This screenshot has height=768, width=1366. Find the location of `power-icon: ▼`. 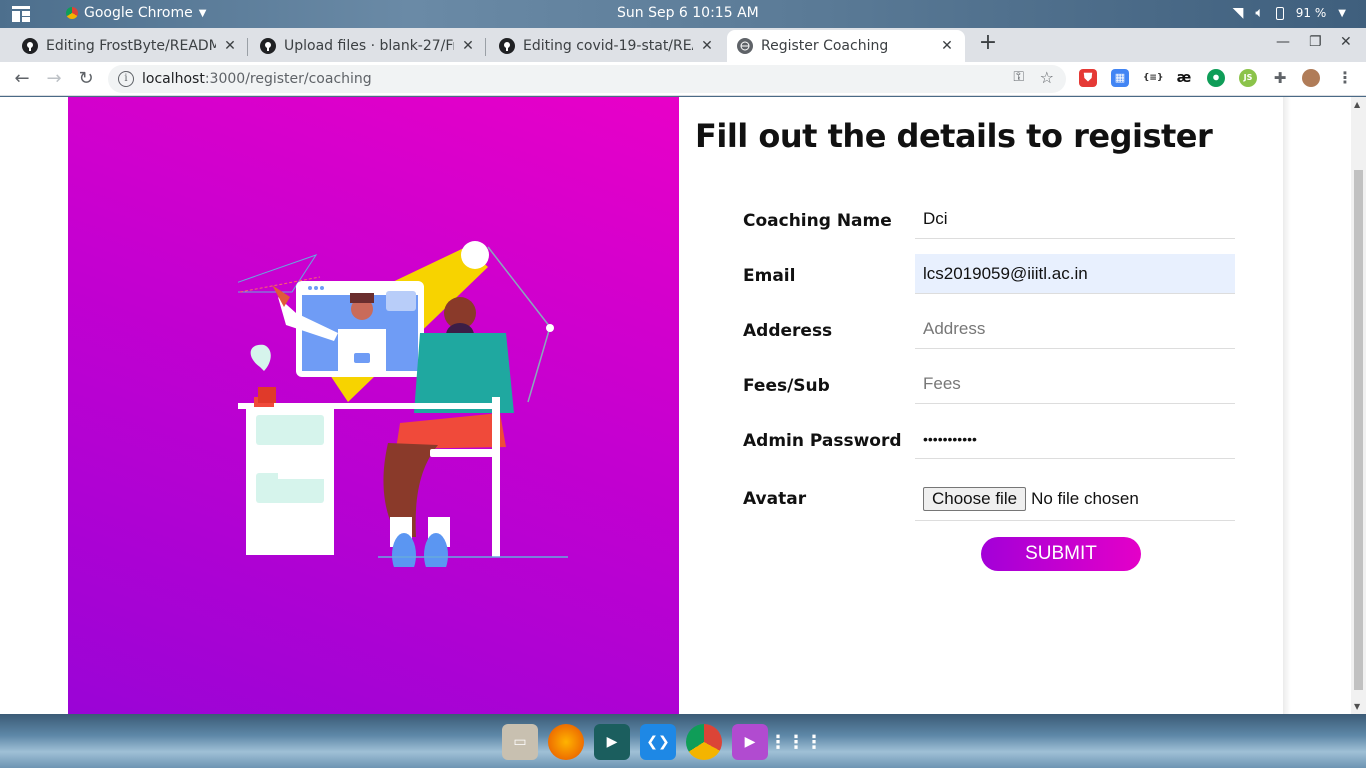

power-icon: ▼ is located at coordinates (1342, 13).